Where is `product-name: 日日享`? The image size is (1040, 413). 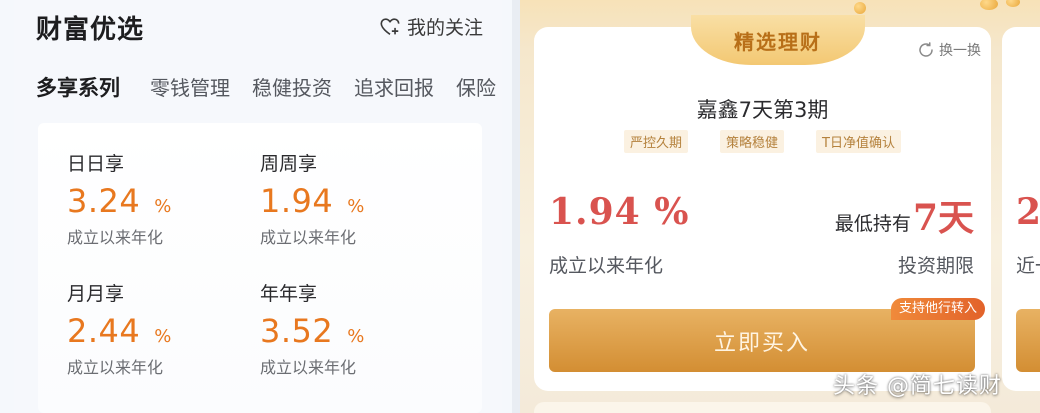
product-name: 日日享 is located at coordinates (96, 164).